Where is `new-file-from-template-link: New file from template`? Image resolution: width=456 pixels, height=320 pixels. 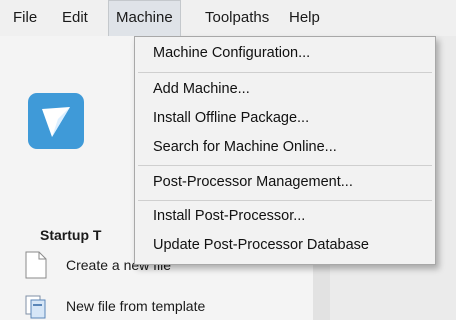
new-file-from-template-link: New file from template is located at coordinates (134, 306).